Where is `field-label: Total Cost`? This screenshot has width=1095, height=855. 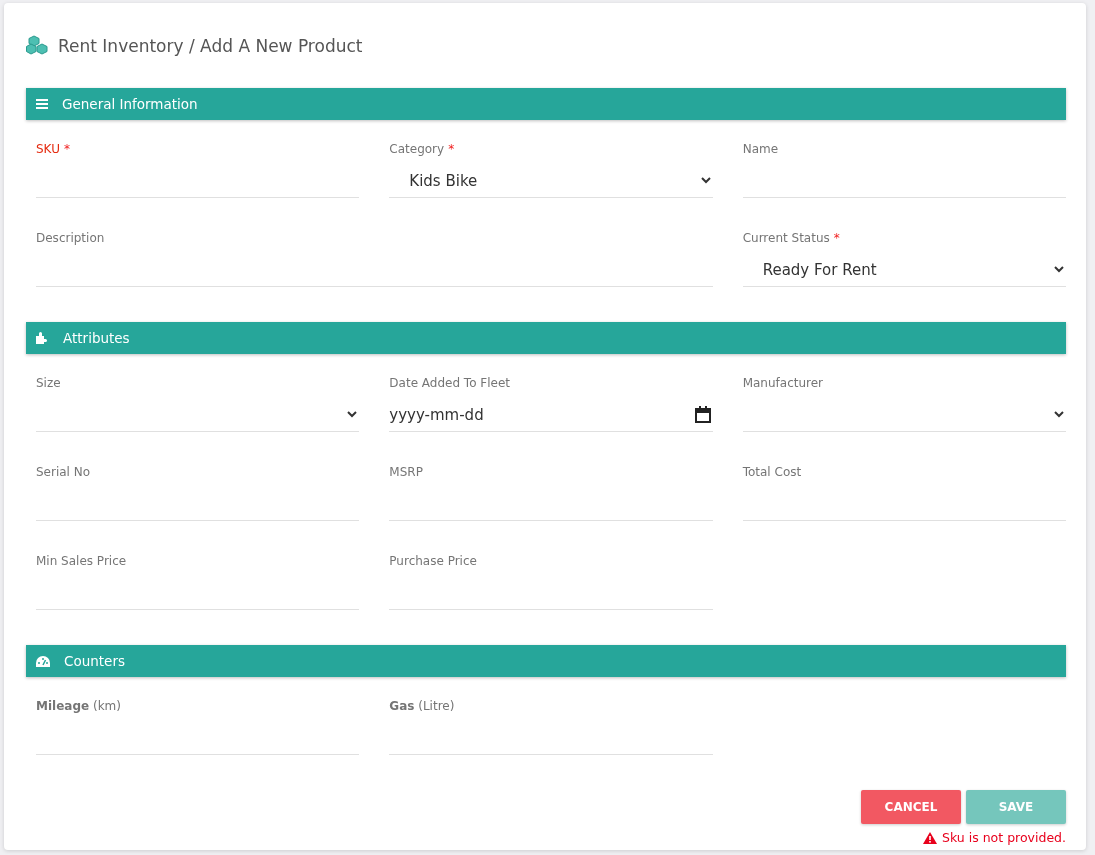 field-label: Total Cost is located at coordinates (772, 473).